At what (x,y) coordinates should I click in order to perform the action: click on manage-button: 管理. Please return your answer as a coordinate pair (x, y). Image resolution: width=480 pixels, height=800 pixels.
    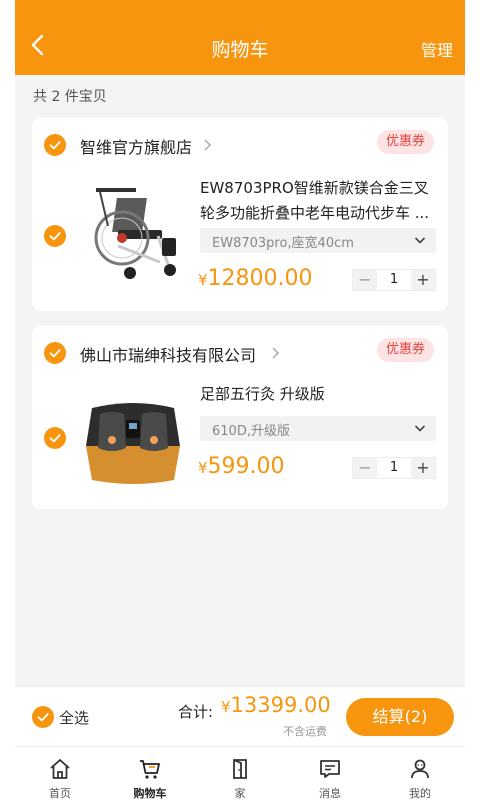
    Looking at the image, I should click on (437, 49).